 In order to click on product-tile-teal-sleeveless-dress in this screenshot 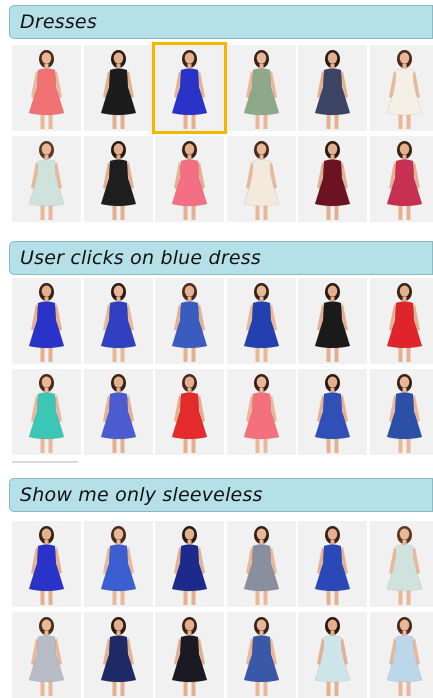, I will do `click(46, 412)`.